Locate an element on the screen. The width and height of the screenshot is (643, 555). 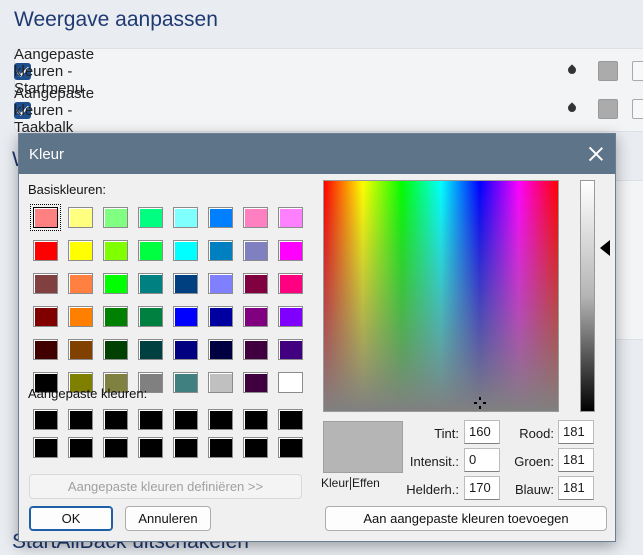
startmenu-color-swatch is located at coordinates (608, 71).